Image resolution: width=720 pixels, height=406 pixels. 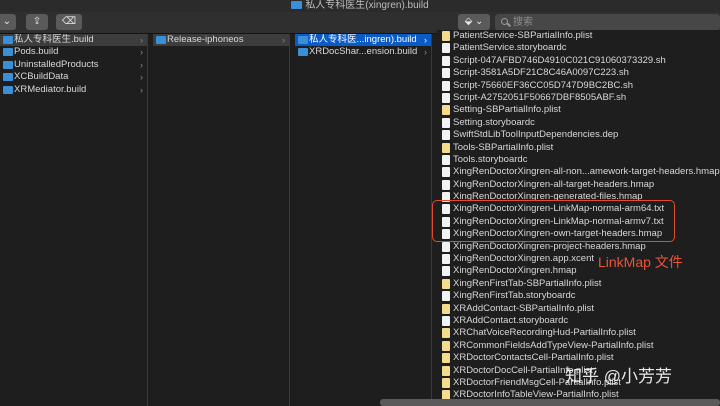 I want to click on search-input: 搜索, so click(x=607, y=22).